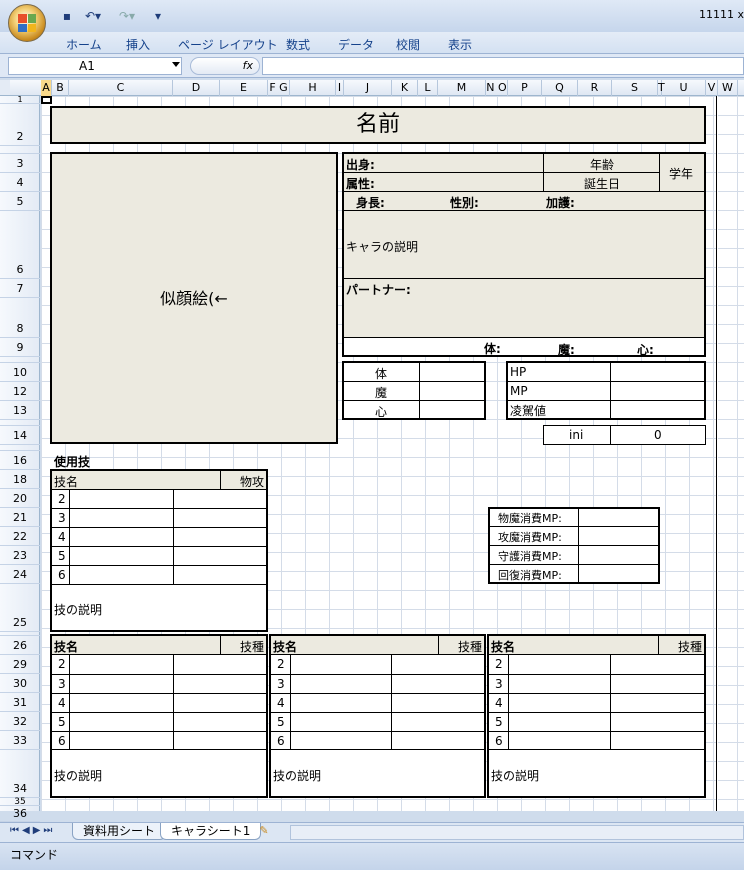  What do you see at coordinates (658, 435) in the screenshot?
I see `ini-value: 0` at bounding box center [658, 435].